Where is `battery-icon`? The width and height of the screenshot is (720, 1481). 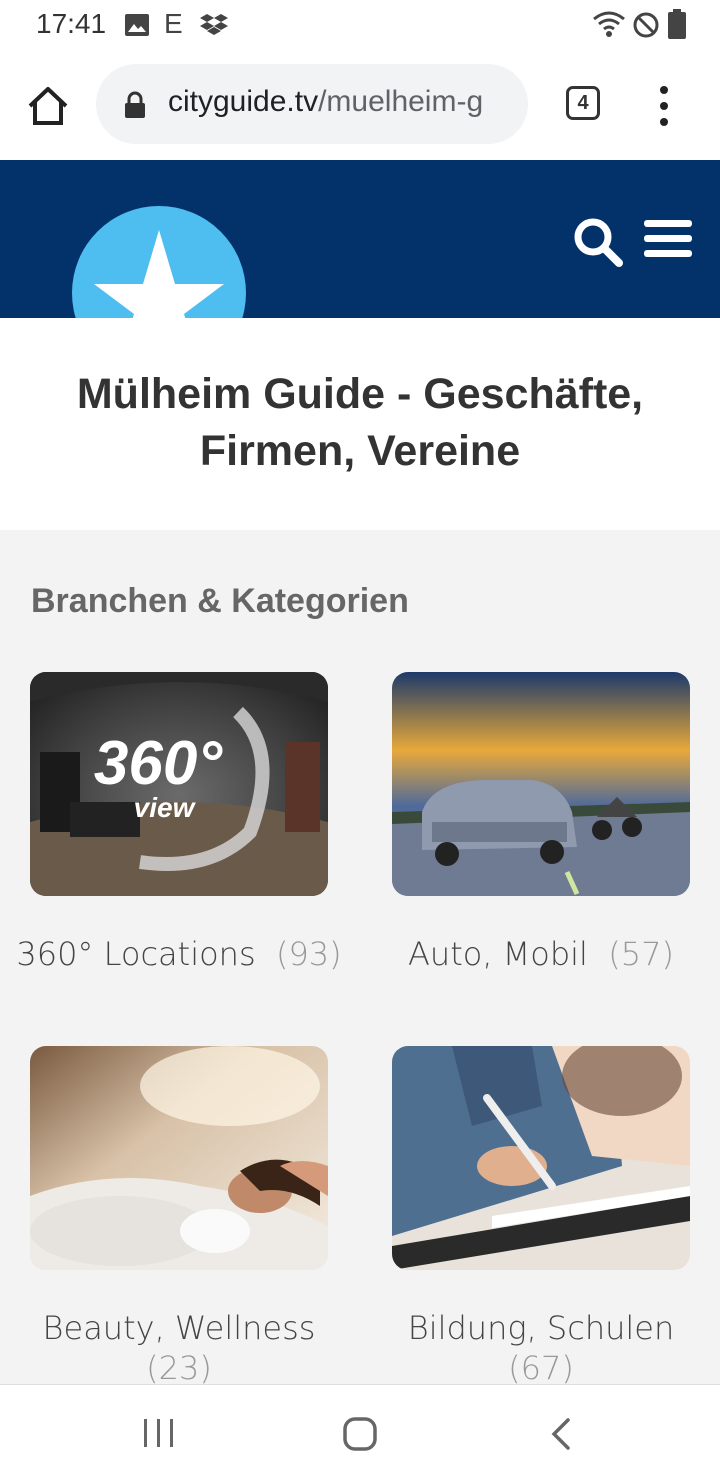 battery-icon is located at coordinates (677, 24).